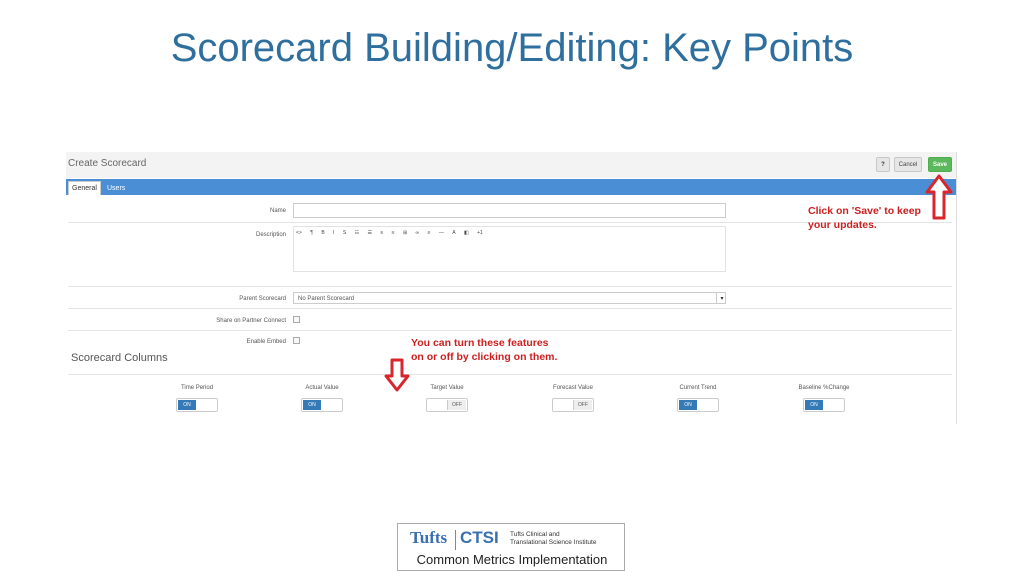 This screenshot has height=576, width=1024. Describe the element at coordinates (573, 388) in the screenshot. I see `column-label-forecast-value: Forecast Value` at that location.